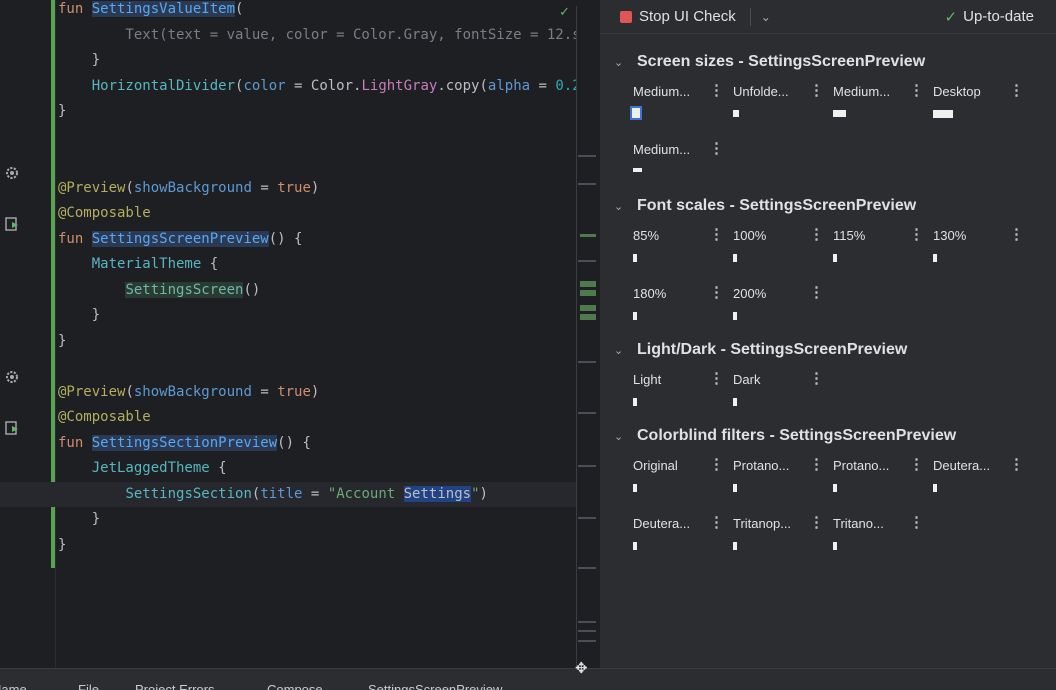 This screenshot has width=1056, height=690. I want to click on bottom-tab-file: File, so click(88, 686).